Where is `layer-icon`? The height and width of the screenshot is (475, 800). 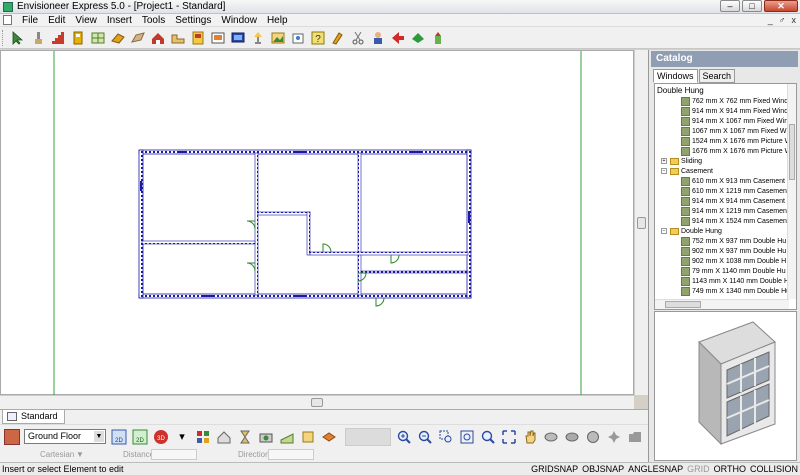
layer-icon is located at coordinates (329, 437).